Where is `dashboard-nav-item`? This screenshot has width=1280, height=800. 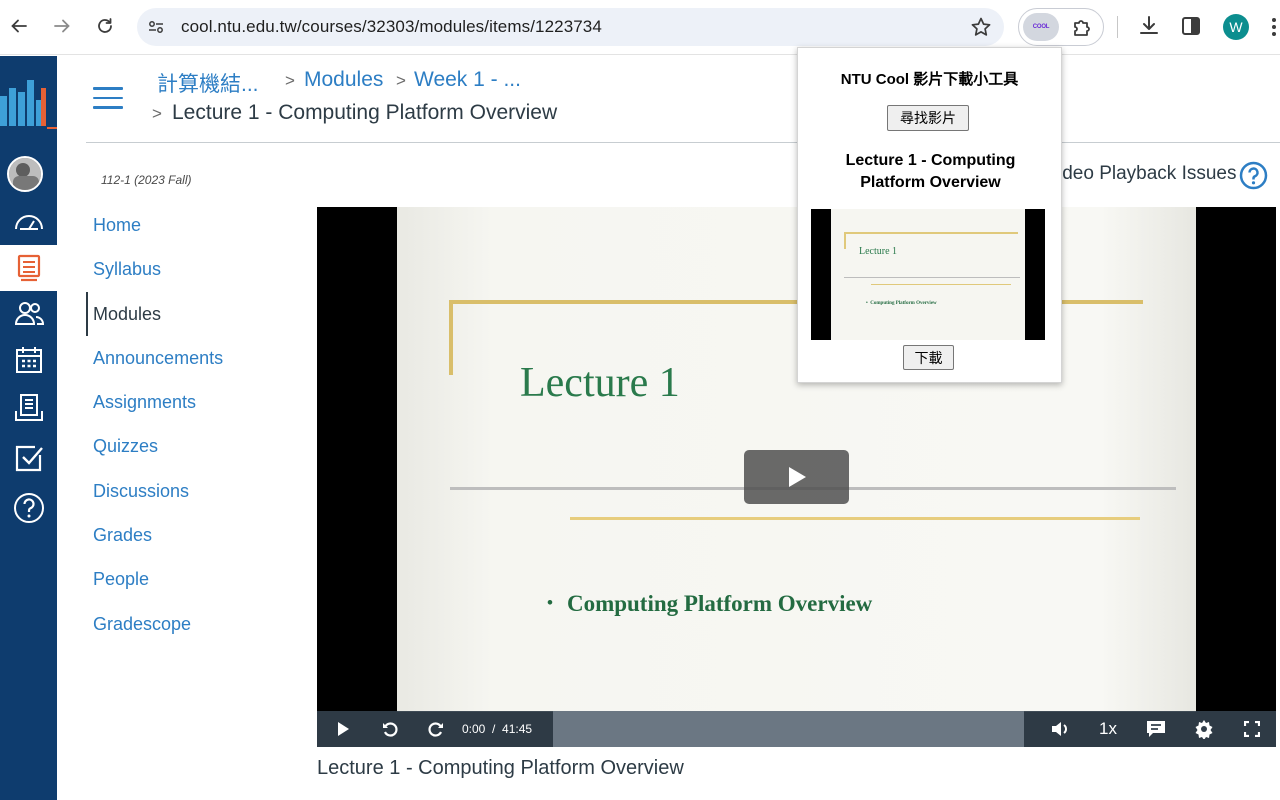 dashboard-nav-item is located at coordinates (28, 222).